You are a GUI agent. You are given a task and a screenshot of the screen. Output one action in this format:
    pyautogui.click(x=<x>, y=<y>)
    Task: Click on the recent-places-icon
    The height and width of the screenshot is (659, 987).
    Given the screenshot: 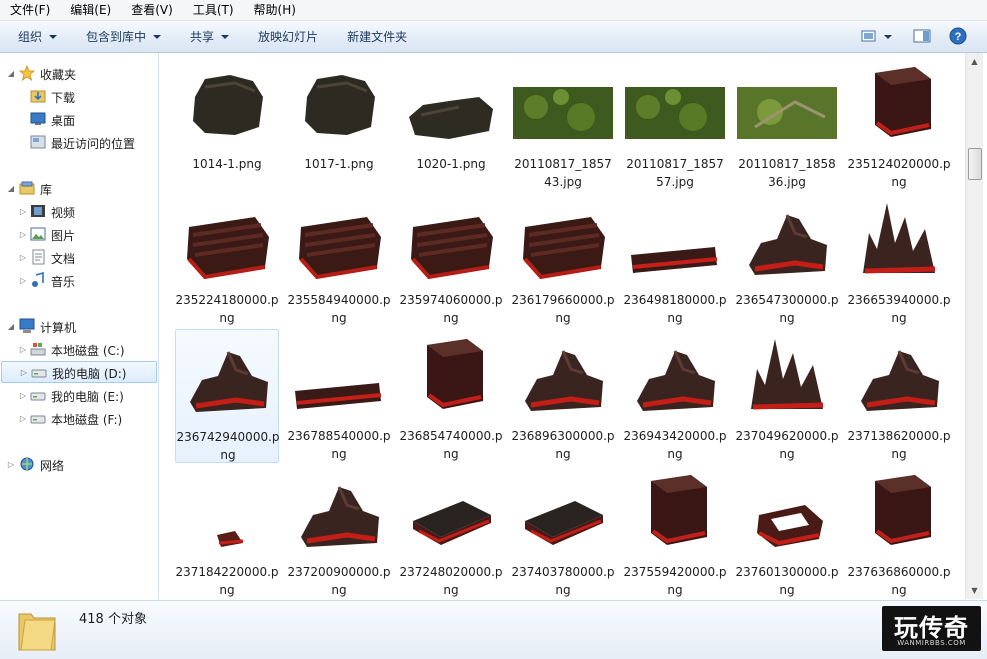 What is the action you would take?
    pyautogui.click(x=38, y=142)
    